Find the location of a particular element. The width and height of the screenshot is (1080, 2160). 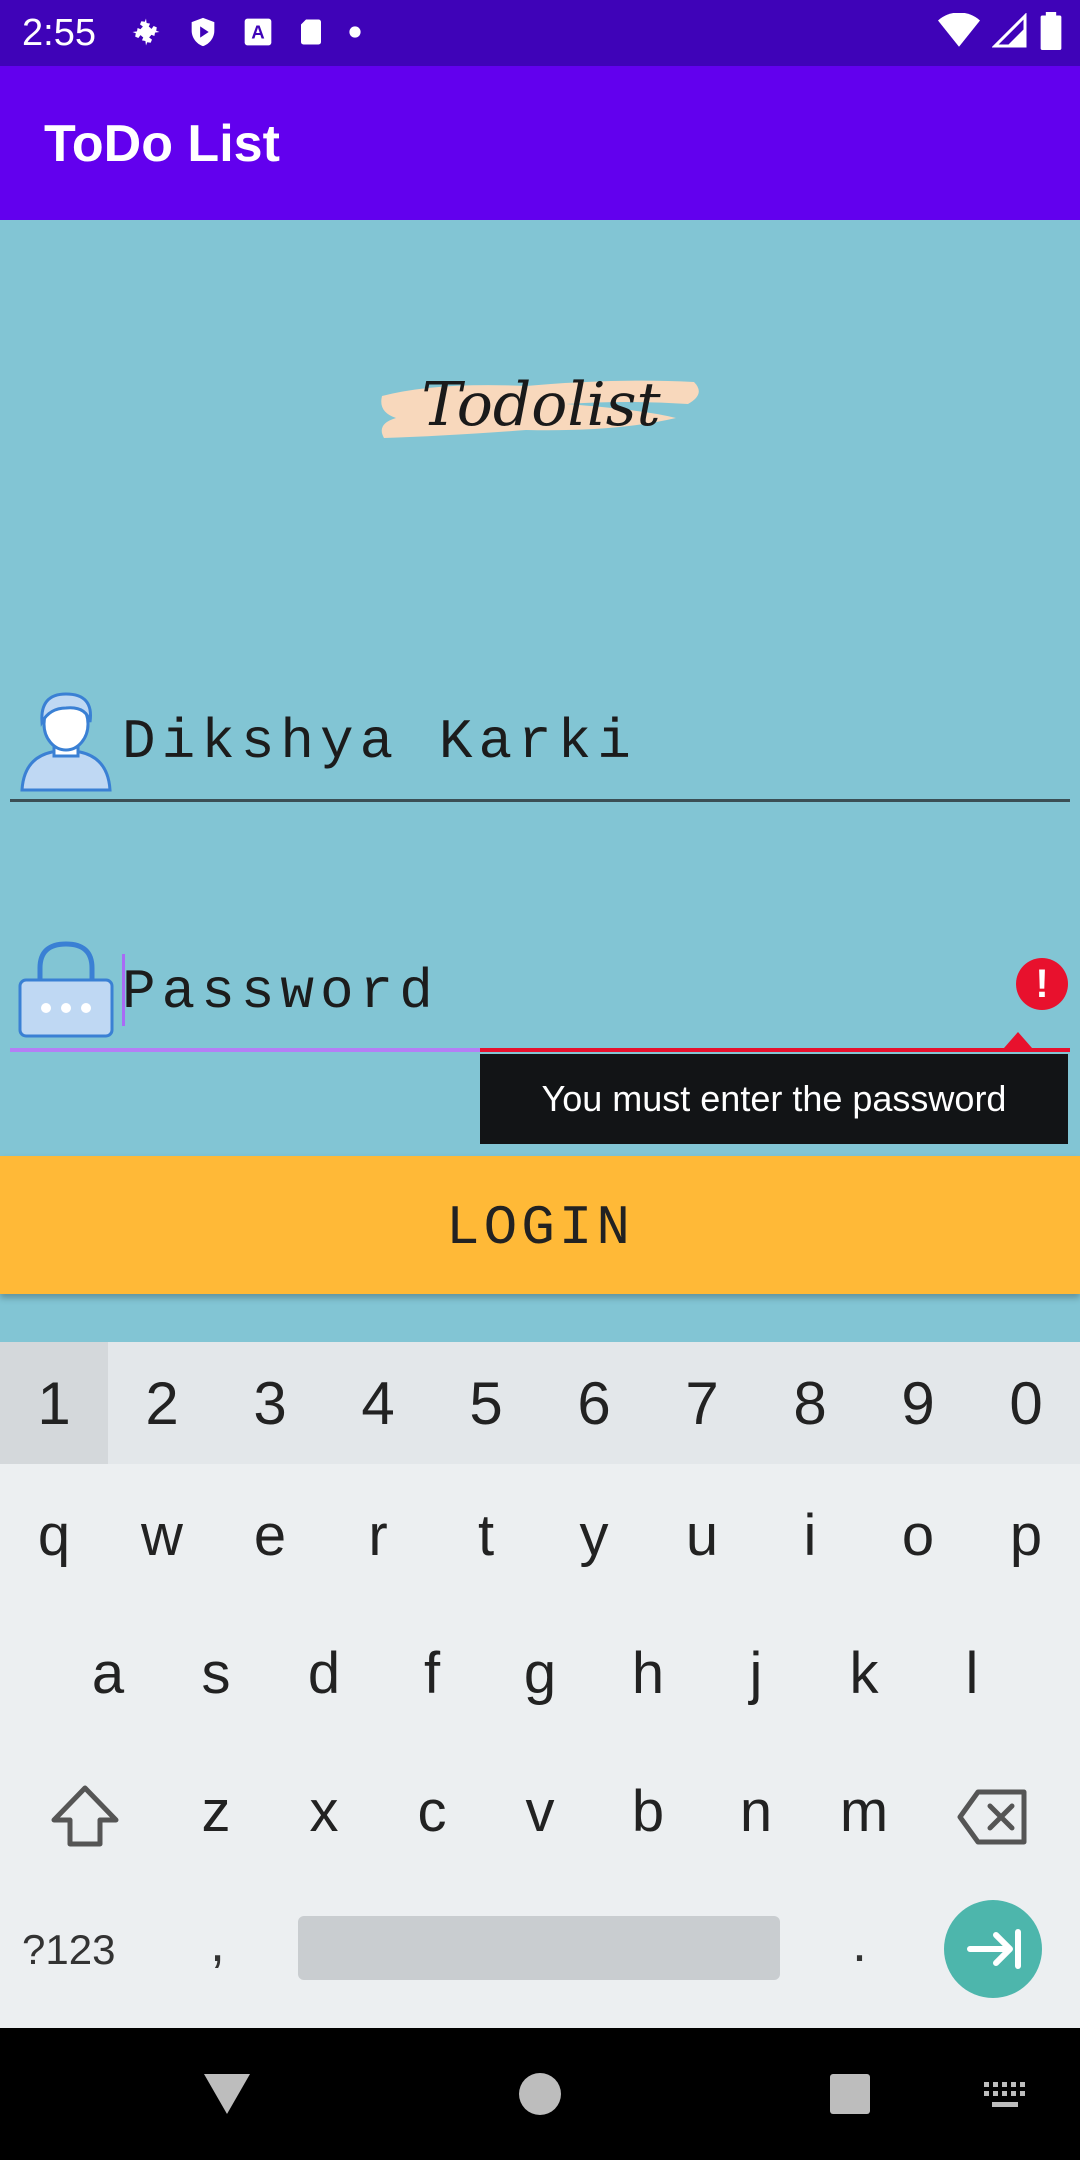

error-tooltip-caret is located at coordinates (1018, 1040).